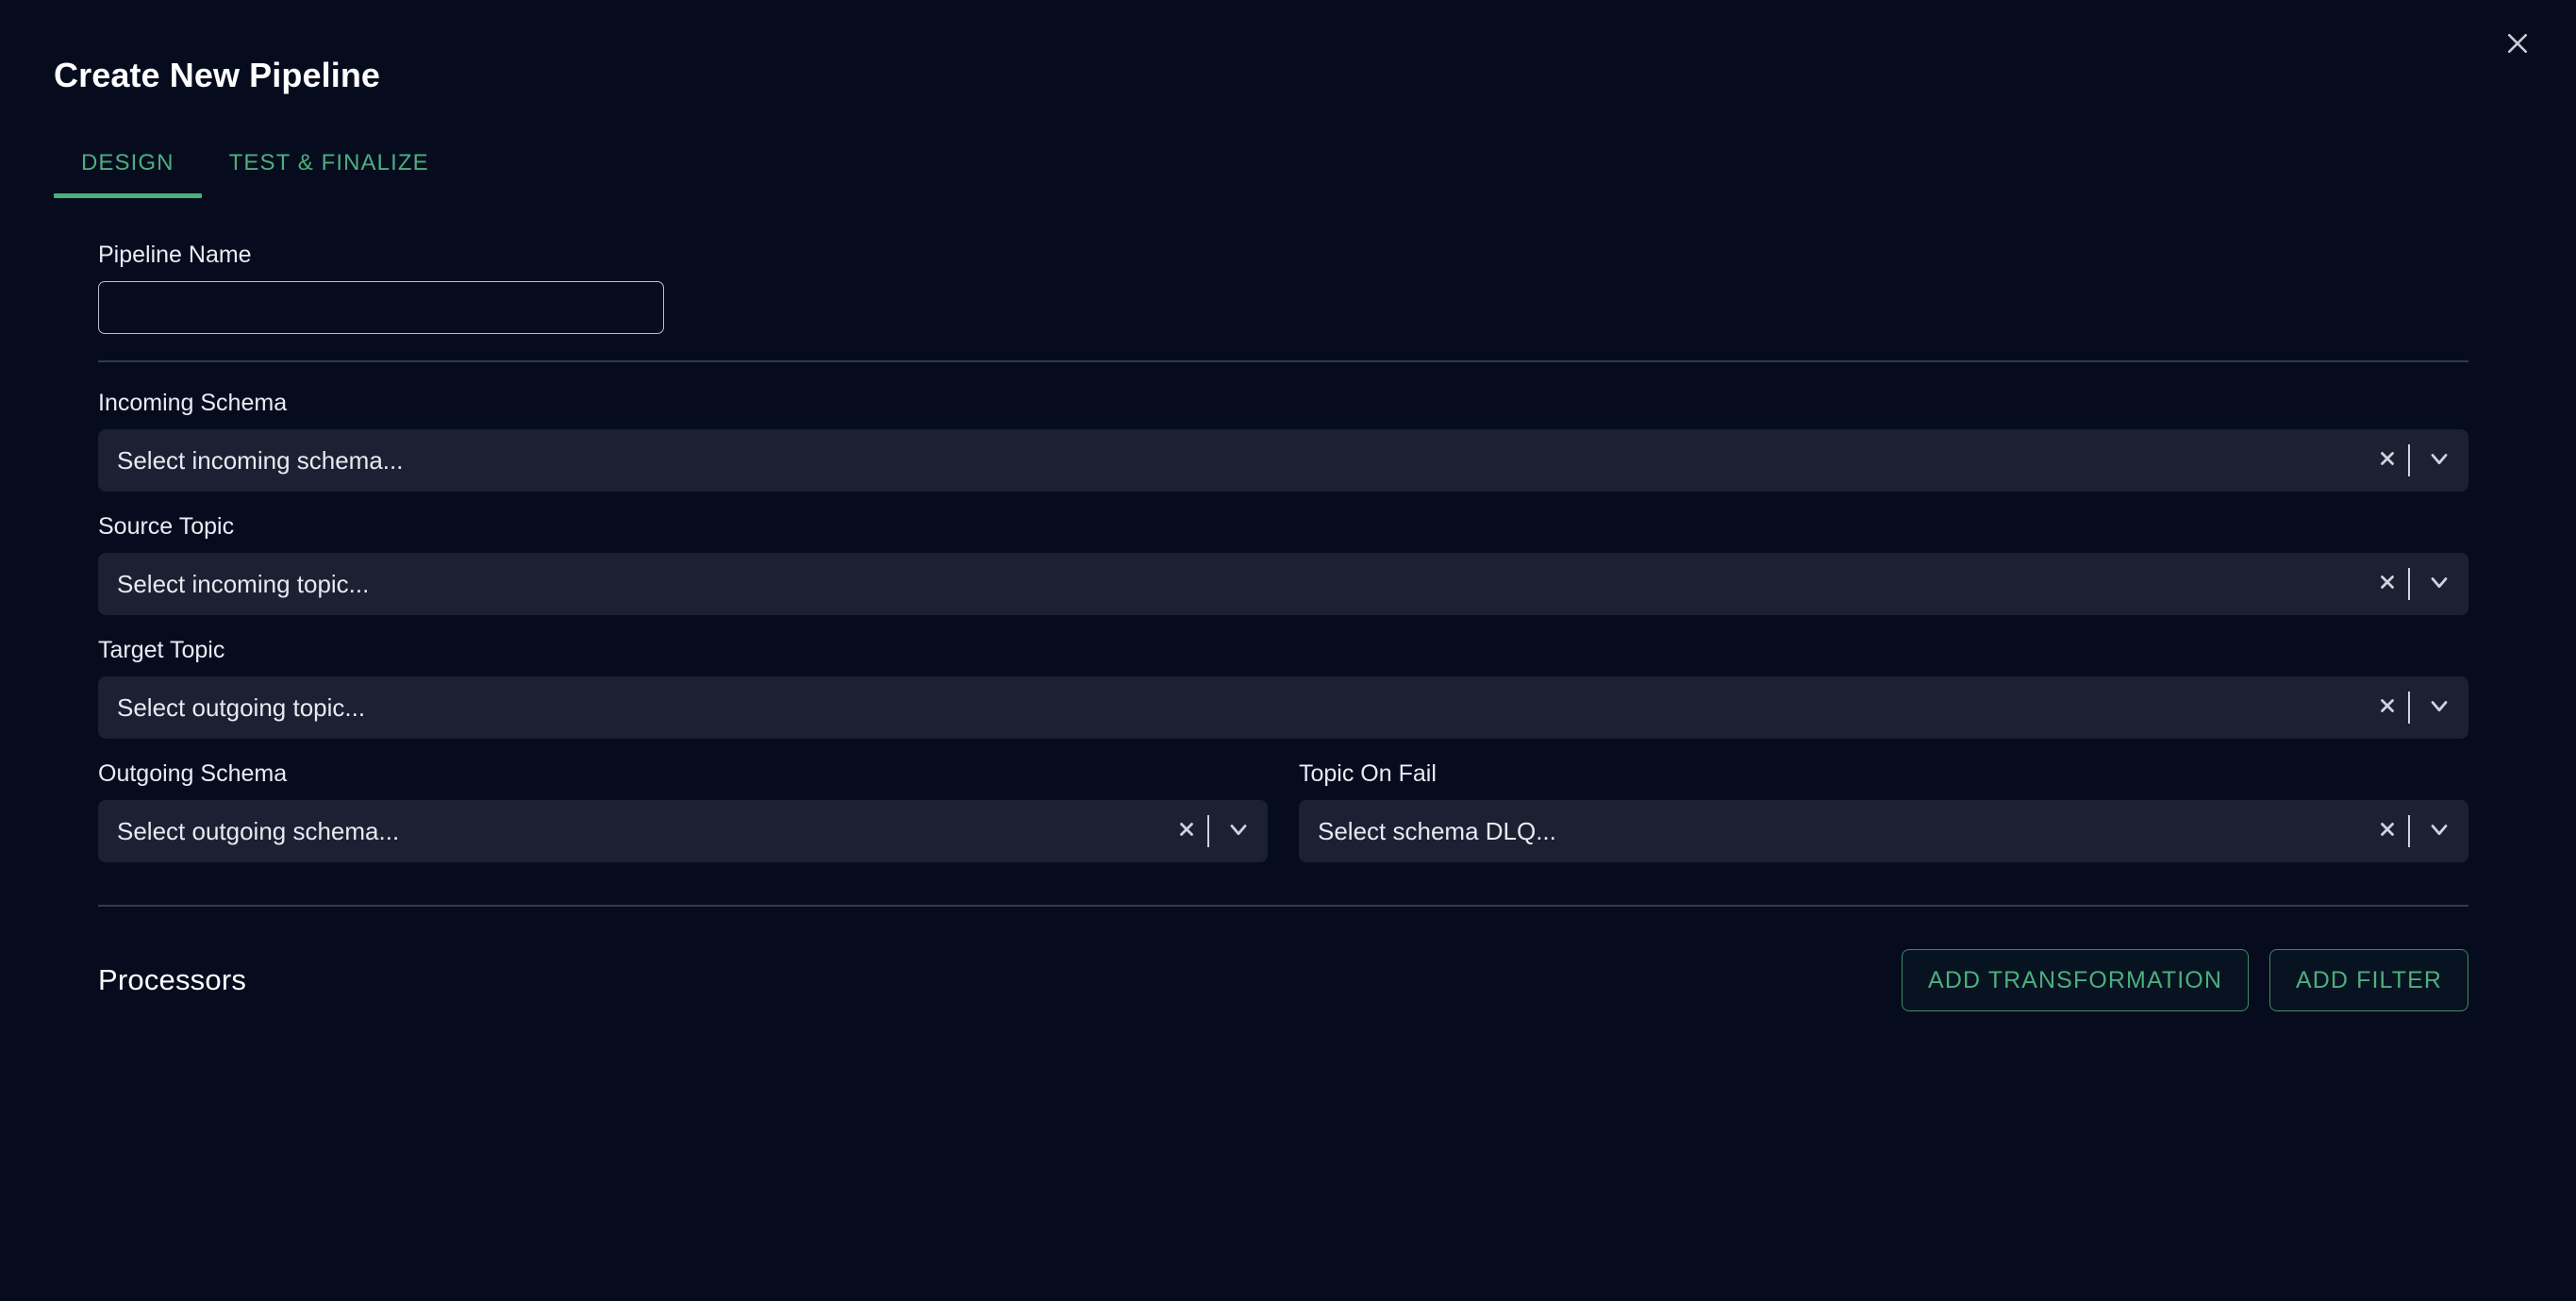  Describe the element at coordinates (1283, 287) in the screenshot. I see `field-pipeline-name: Pipeline Name` at that location.